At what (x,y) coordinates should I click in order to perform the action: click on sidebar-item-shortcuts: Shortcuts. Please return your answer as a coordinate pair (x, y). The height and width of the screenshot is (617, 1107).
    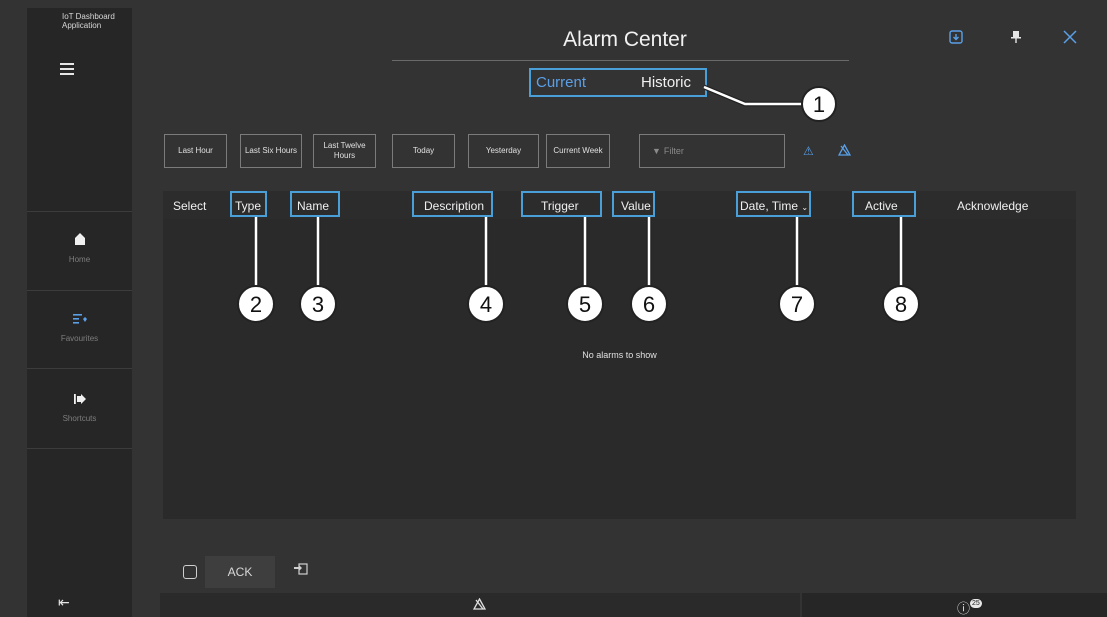
    Looking at the image, I should click on (79, 407).